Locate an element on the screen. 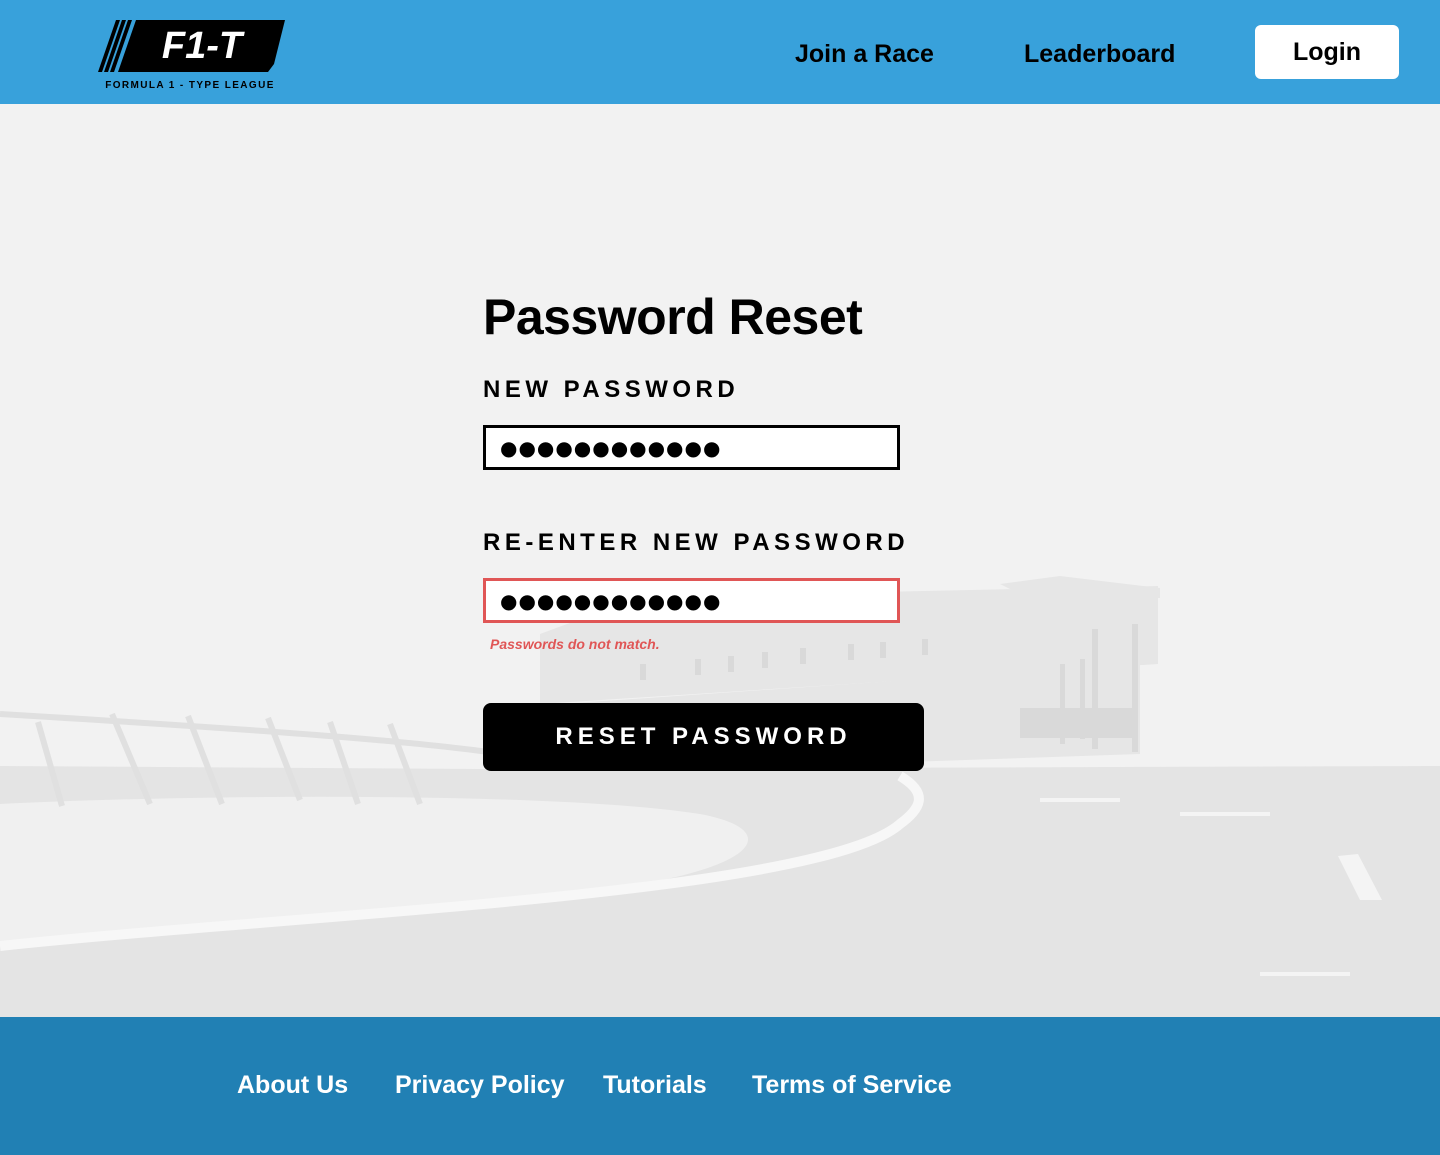 This screenshot has height=1155, width=1440. logo-tagline: FORMULA 1 - TYPE LEAGUE is located at coordinates (190, 85).